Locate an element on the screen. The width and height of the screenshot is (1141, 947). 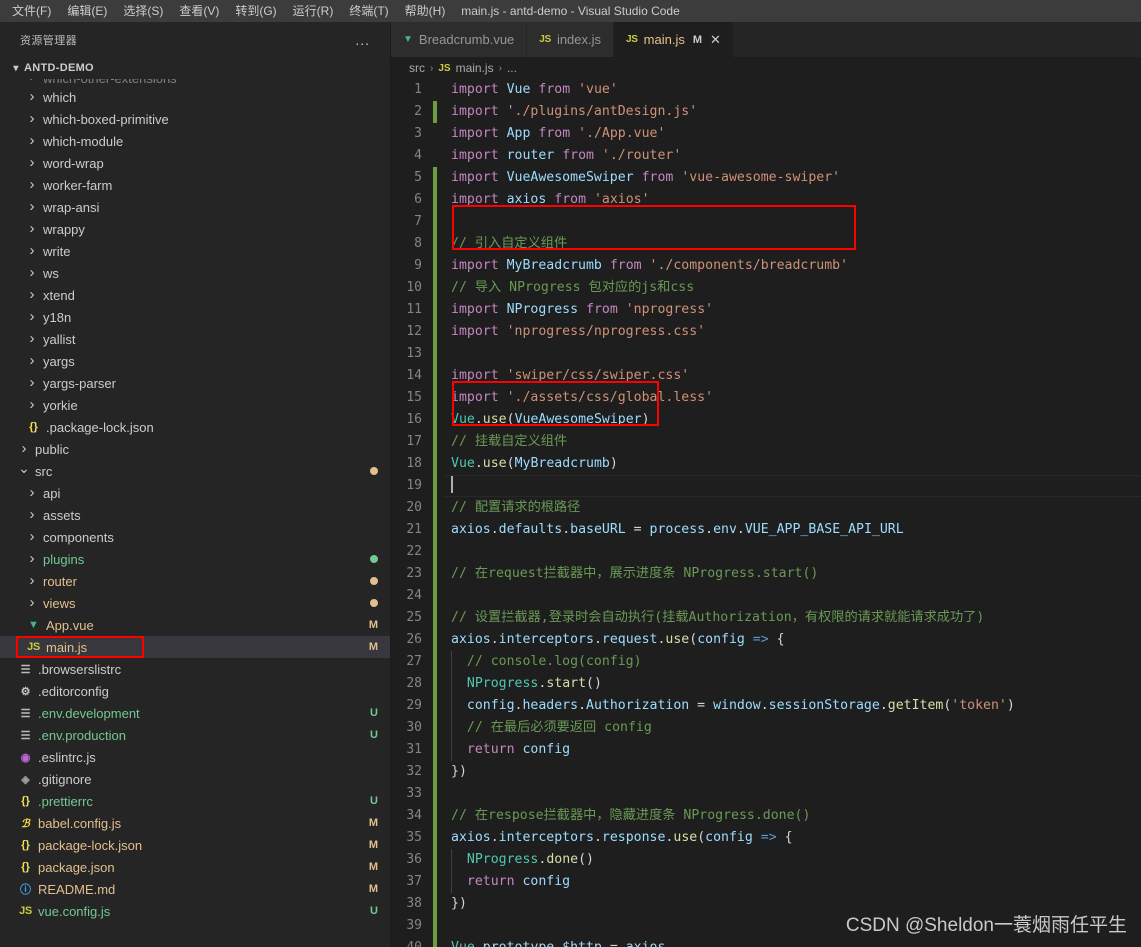
menu-terminal: 终端(T) is located at coordinates (368, 11).